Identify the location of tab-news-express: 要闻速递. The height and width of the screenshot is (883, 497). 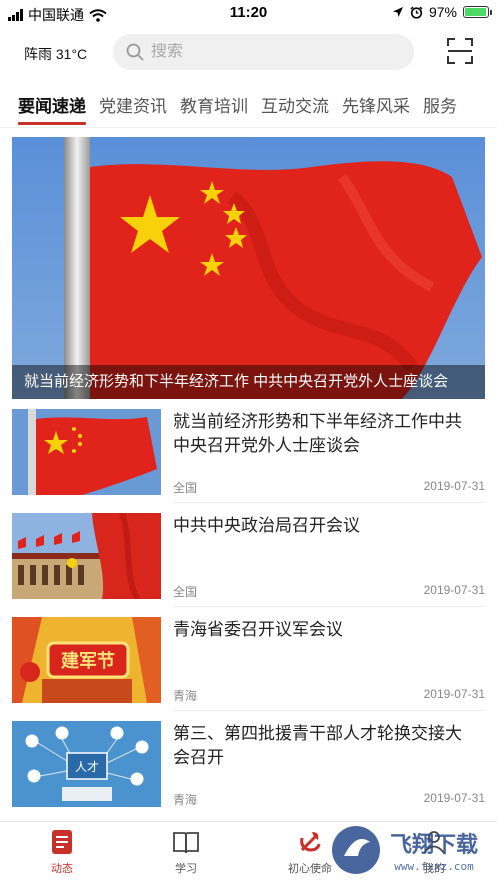
(52, 108).